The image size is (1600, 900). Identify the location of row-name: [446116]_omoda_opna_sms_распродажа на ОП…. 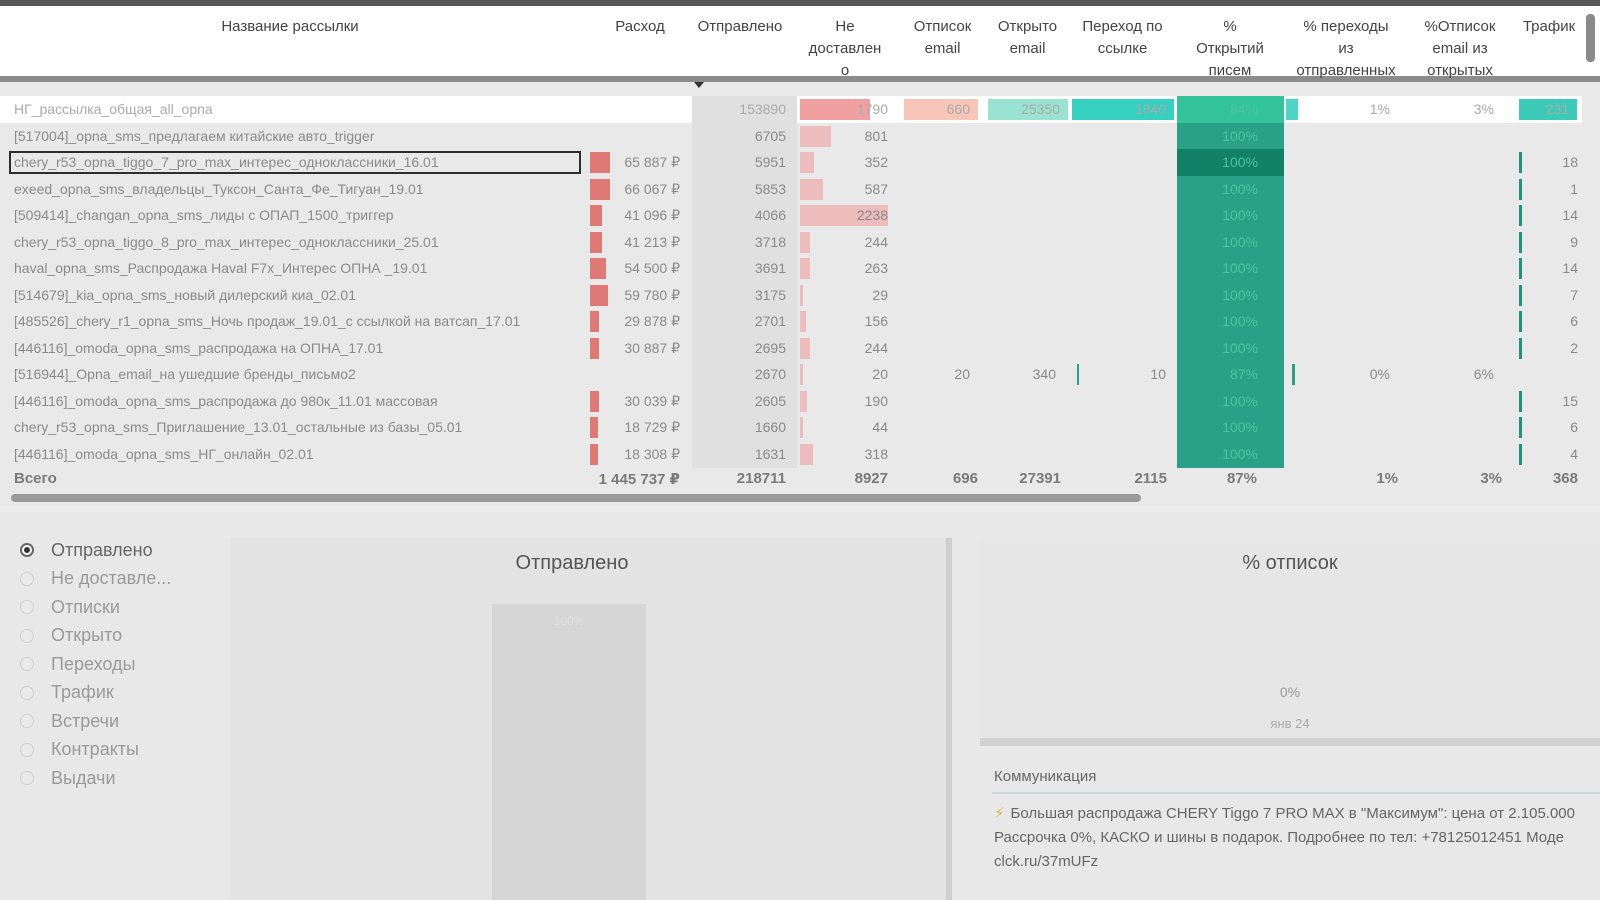
(294, 348).